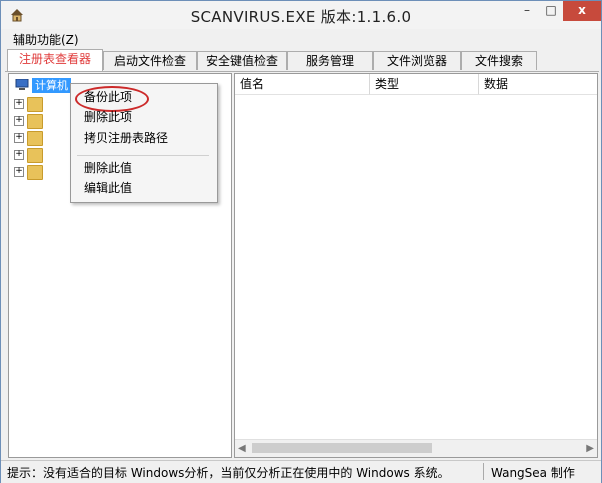  What do you see at coordinates (301, 38) in the screenshot?
I see `menu-bar: 辅助功能(Z)` at bounding box center [301, 38].